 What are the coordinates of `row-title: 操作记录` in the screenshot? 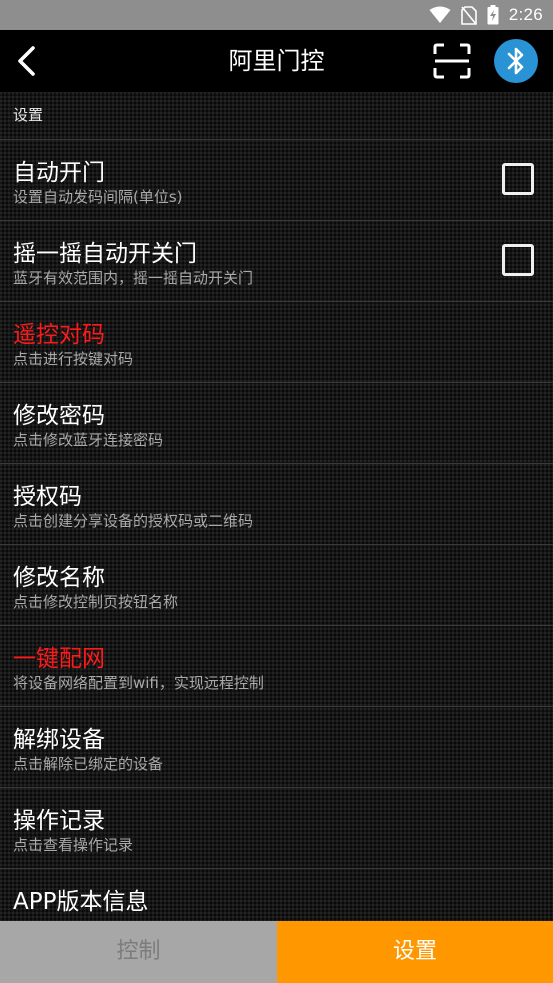 It's located at (59, 821).